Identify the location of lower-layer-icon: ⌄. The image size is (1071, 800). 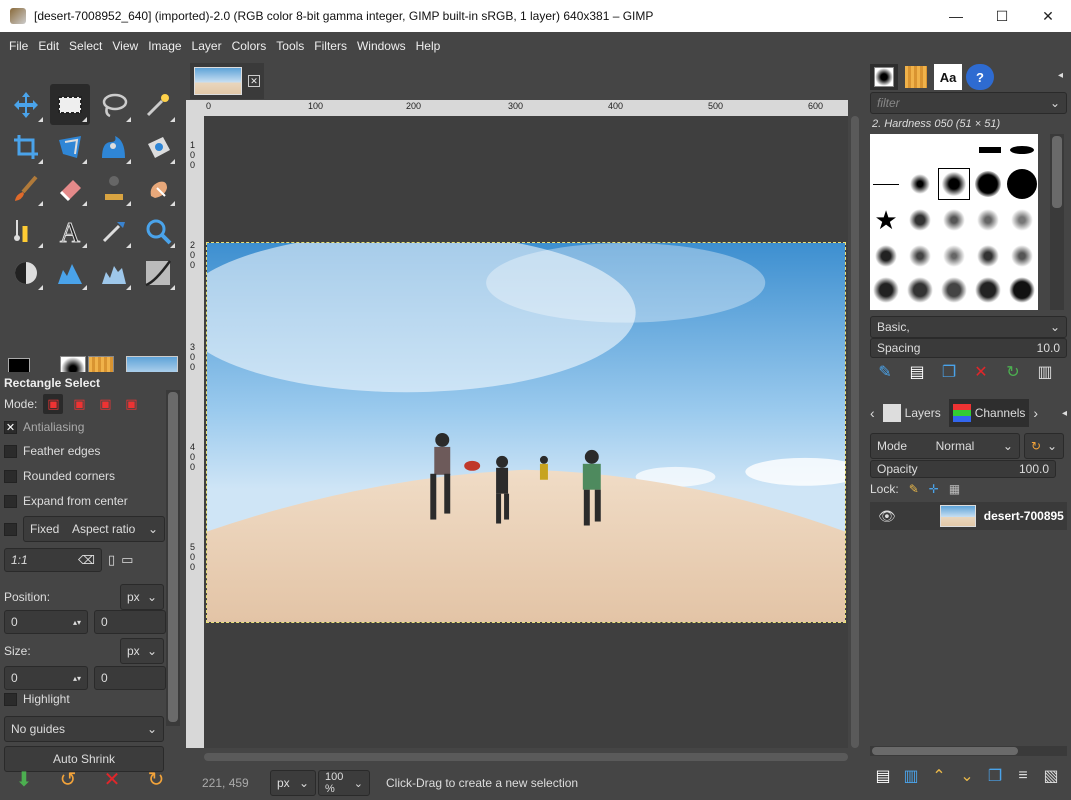
(967, 776).